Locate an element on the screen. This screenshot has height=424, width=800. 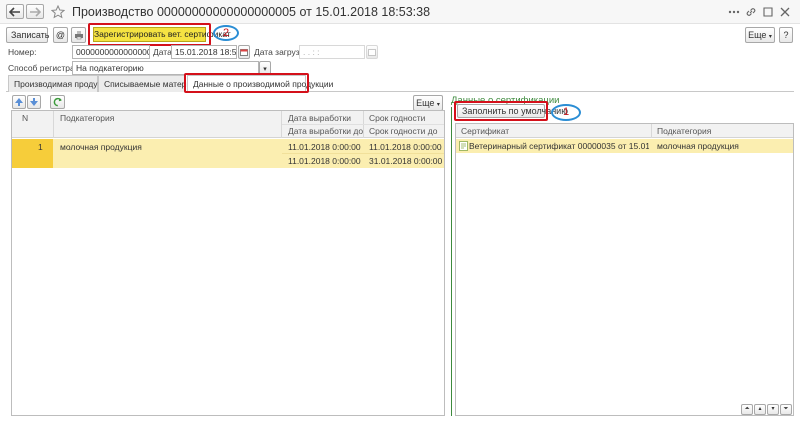
forward-button is located at coordinates (35, 11).